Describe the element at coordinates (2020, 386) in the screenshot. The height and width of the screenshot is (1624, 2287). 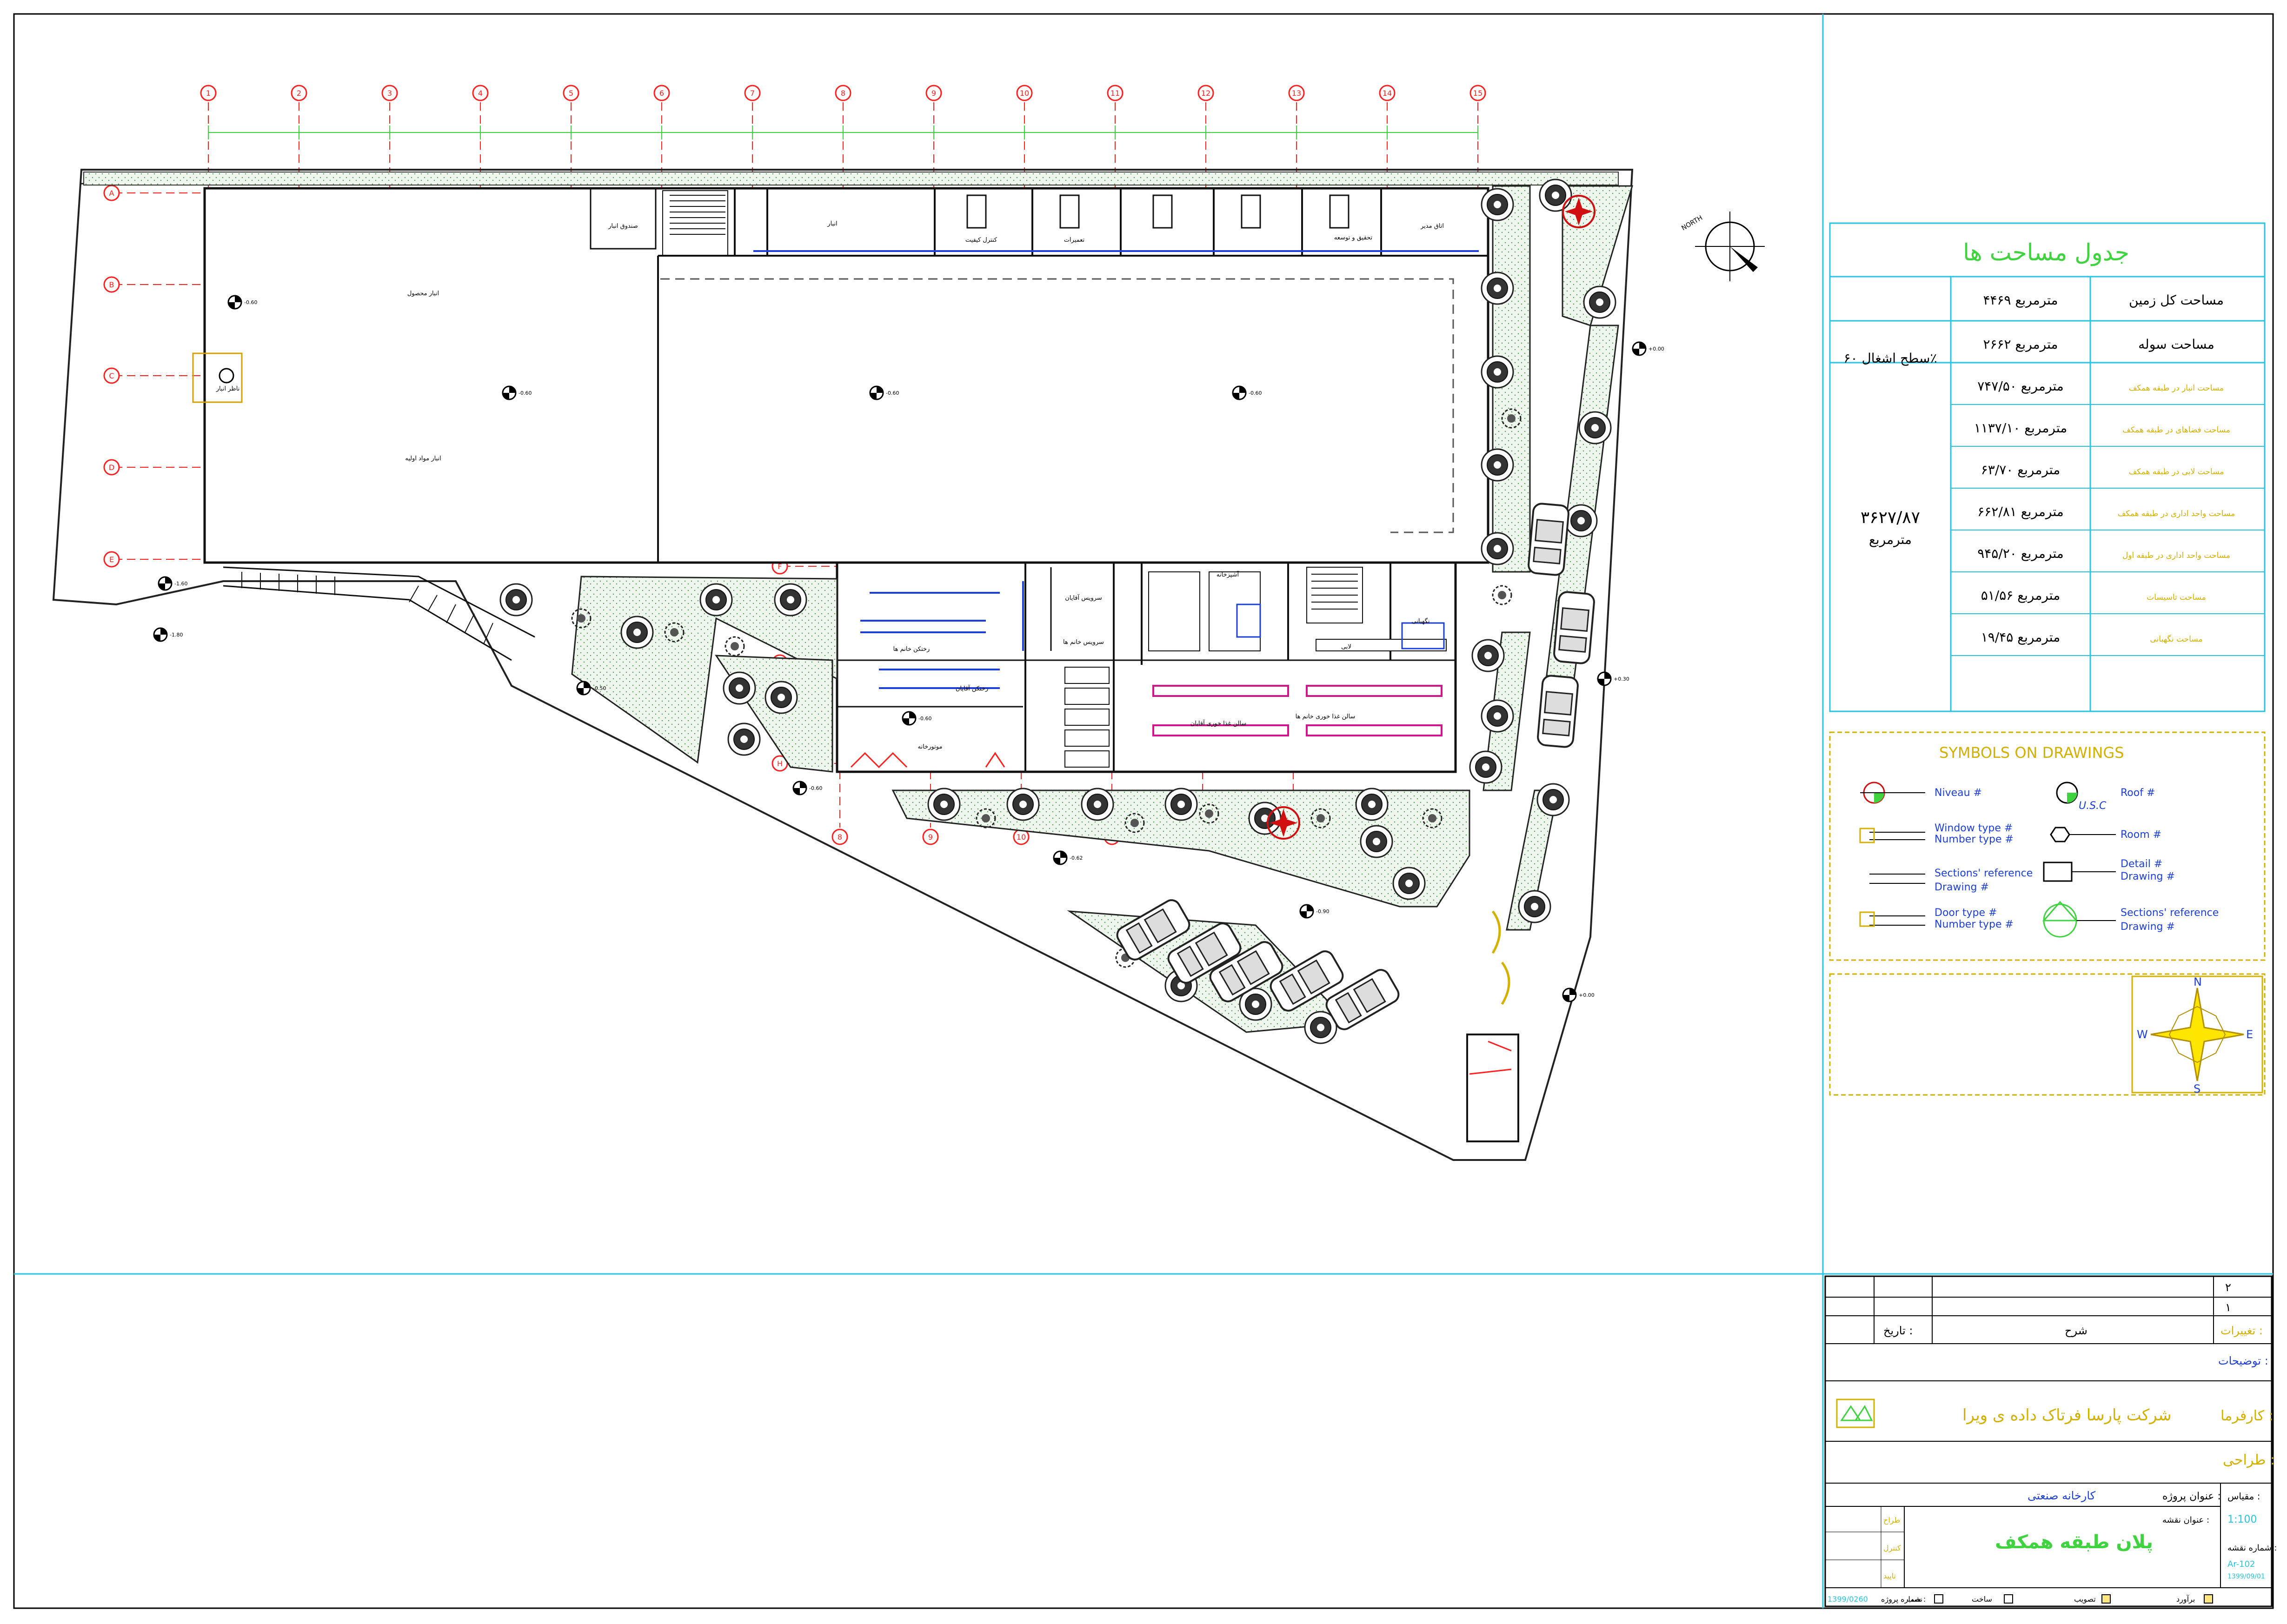
I see `area-value: ۷۴۷/۵۰ مترمربع` at that location.